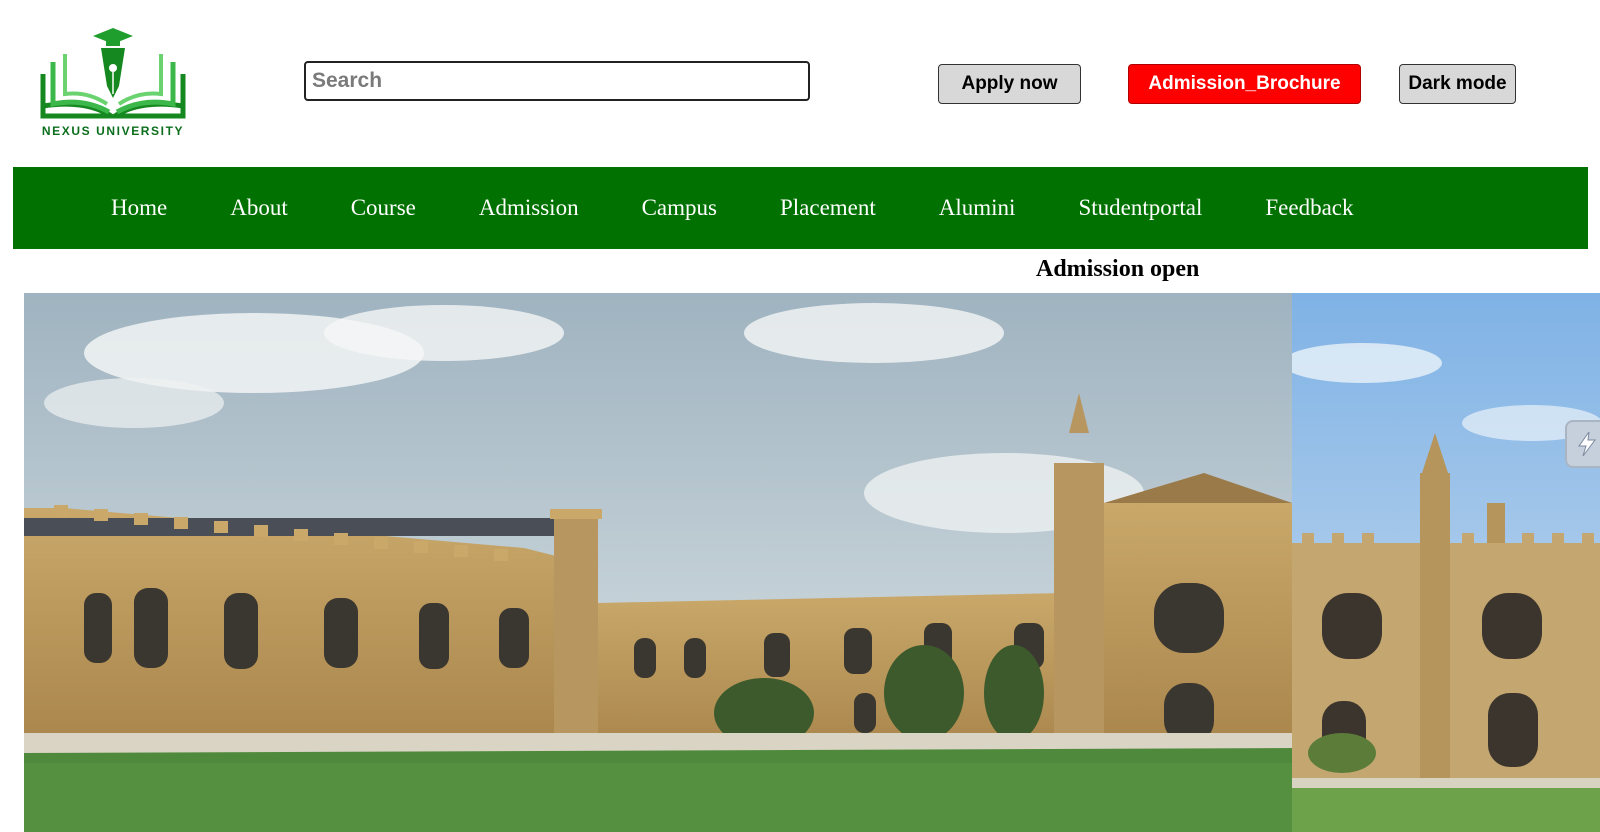 Image resolution: width=1600 pixels, height=832 pixels. What do you see at coordinates (977, 208) in the screenshot?
I see `nav-item-alumini: Alumini` at bounding box center [977, 208].